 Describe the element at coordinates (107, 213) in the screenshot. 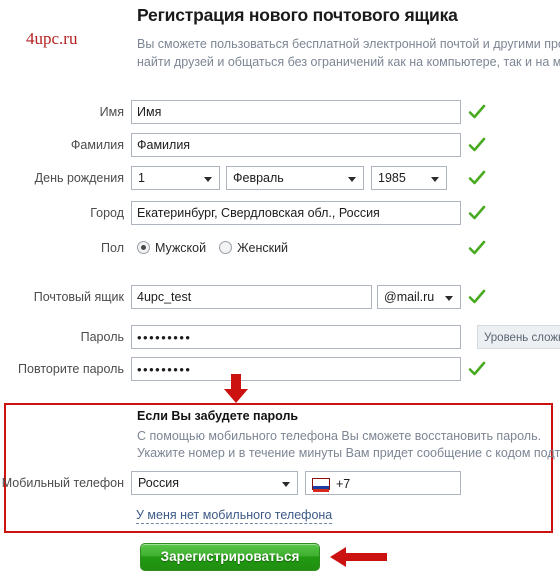

I see `city-label: Город` at that location.